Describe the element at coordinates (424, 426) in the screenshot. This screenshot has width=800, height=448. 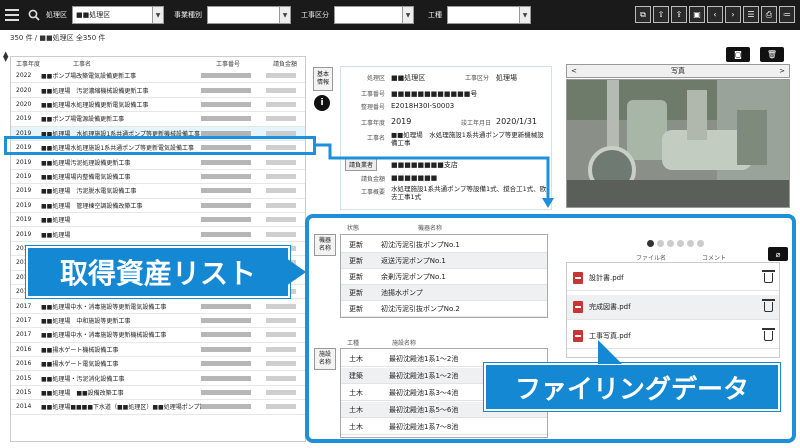
I see `con-name: 最初沈殿池1系7〜8池` at that location.